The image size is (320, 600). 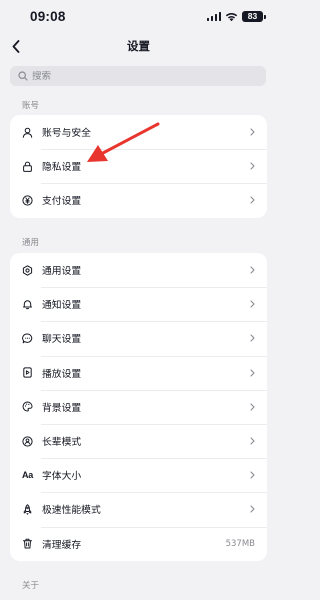 I want to click on settings-item-chat: 聊天设置, so click(x=138, y=338).